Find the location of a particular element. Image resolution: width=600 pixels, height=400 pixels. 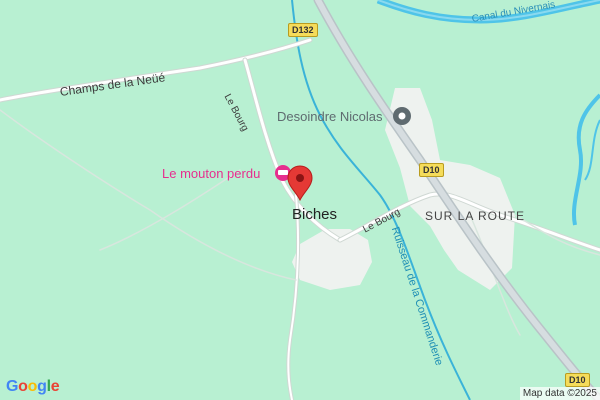

place-label-biches: Biches is located at coordinates (315, 214).